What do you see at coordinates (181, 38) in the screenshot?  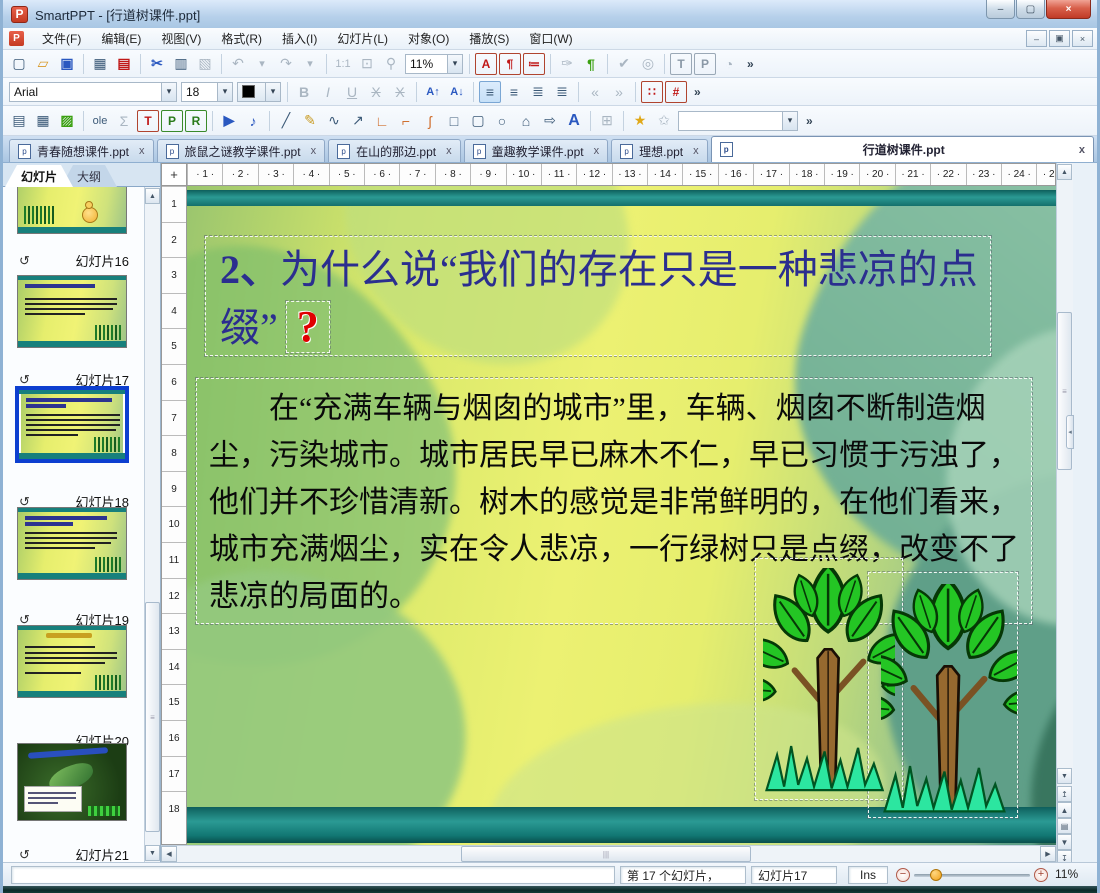 I see `menu-view: 视图(V)` at bounding box center [181, 38].